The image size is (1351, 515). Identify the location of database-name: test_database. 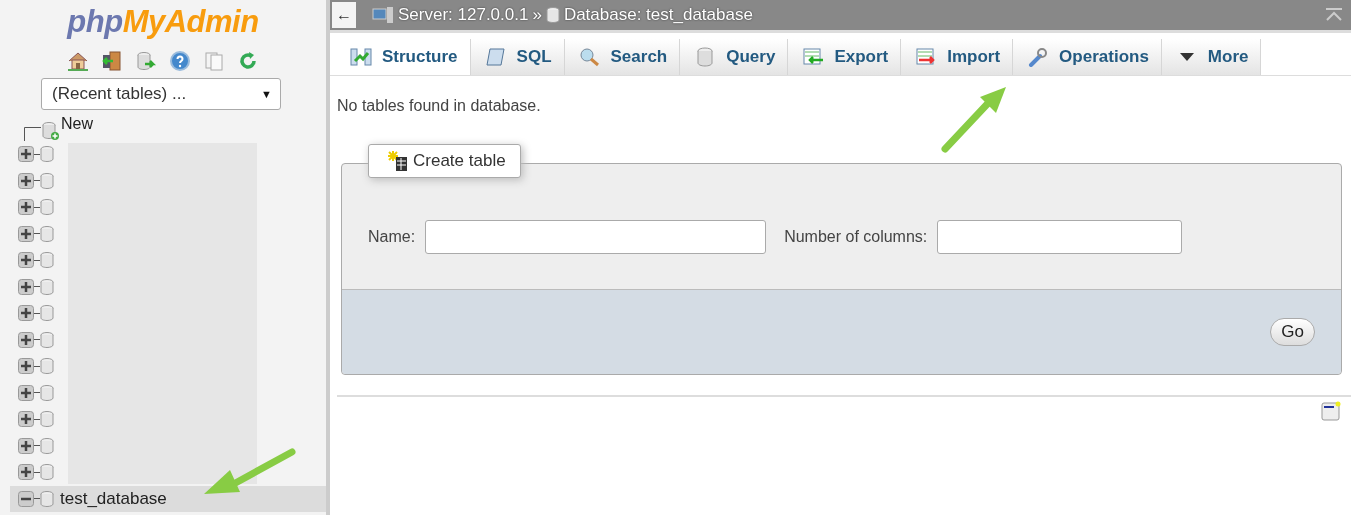
(113, 498).